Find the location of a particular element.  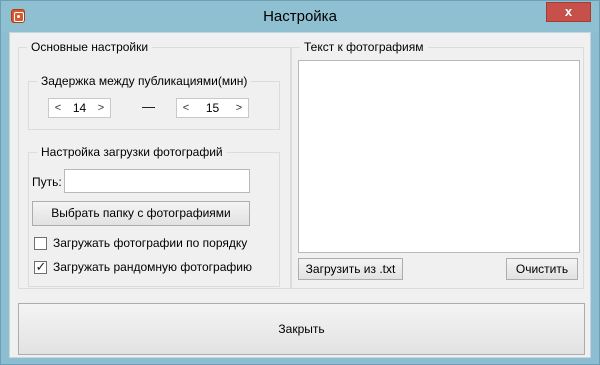

order-checkbox is located at coordinates (40, 243).